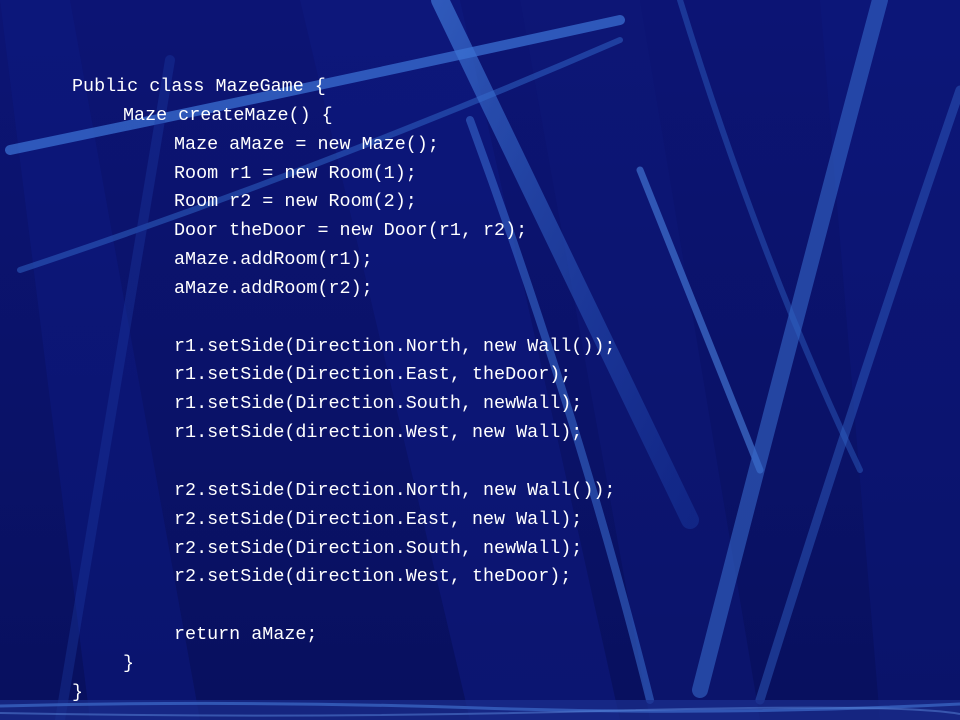  What do you see at coordinates (295, 173) in the screenshot?
I see `code-line: Room r1 = new Room(1);` at bounding box center [295, 173].